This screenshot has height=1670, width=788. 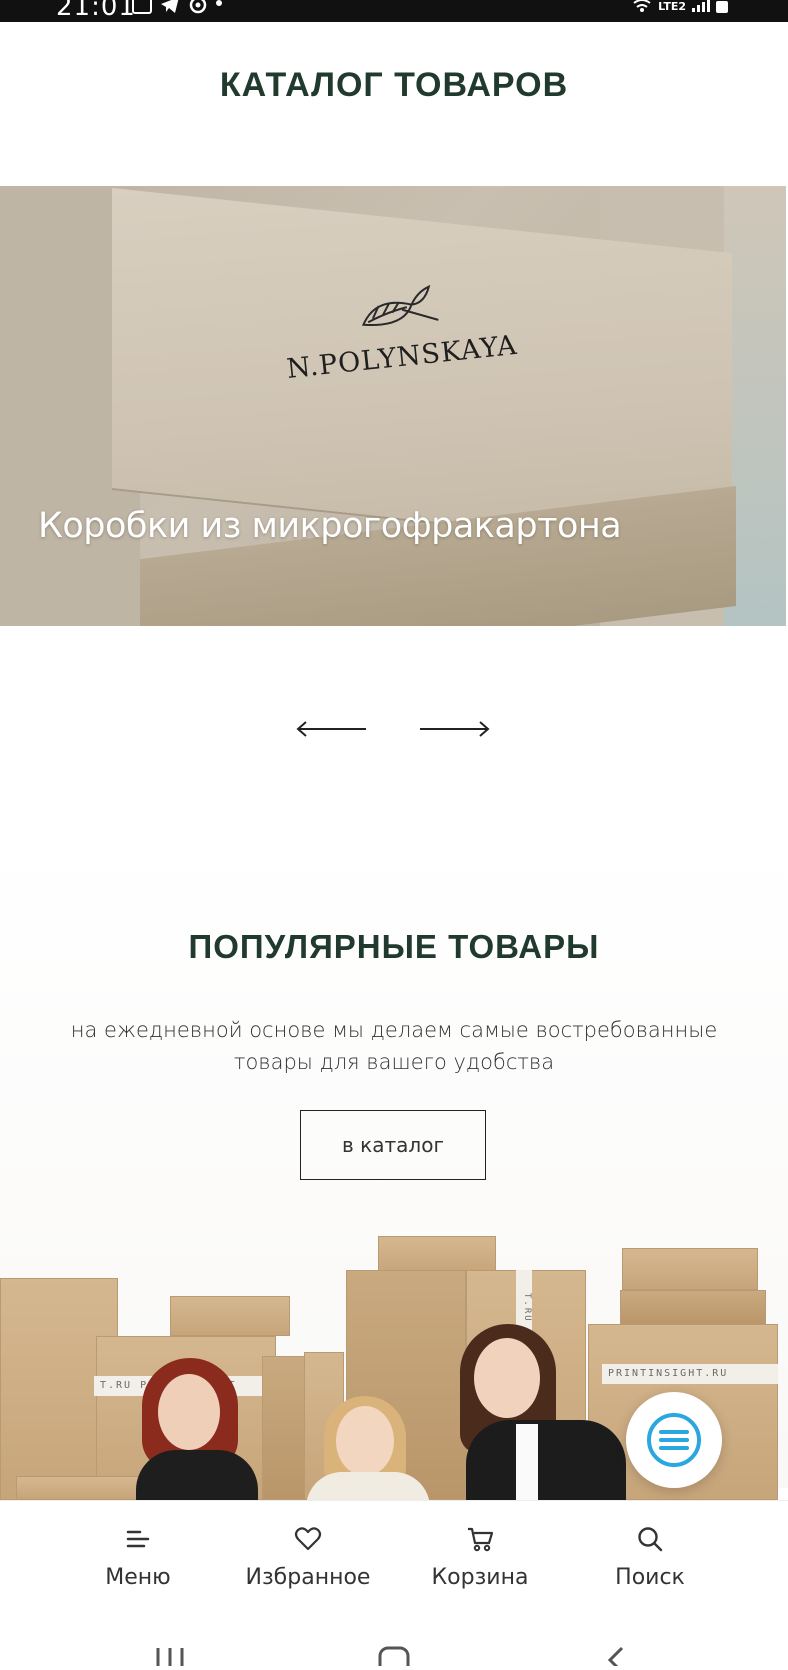 What do you see at coordinates (393, 1145) in the screenshot?
I see `to-catalog-button: в каталог` at bounding box center [393, 1145].